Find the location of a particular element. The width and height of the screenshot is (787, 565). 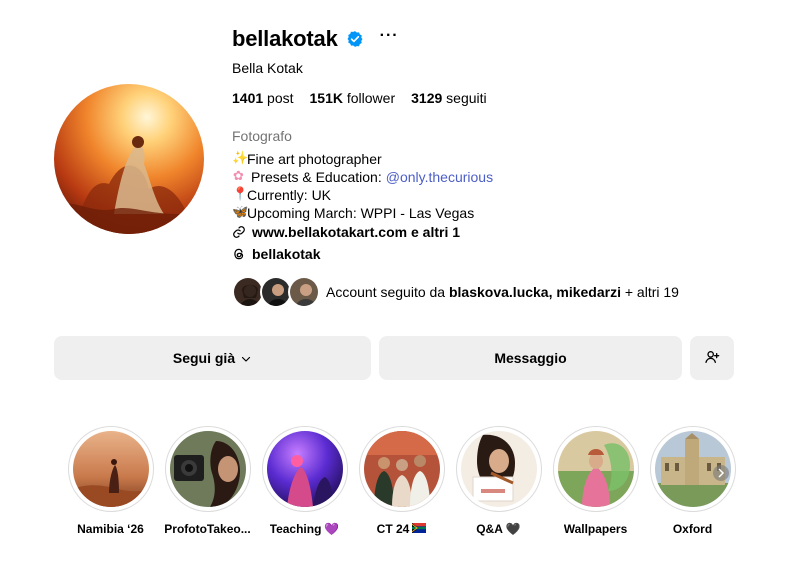

pin-icon: 📍 is located at coordinates (240, 194).